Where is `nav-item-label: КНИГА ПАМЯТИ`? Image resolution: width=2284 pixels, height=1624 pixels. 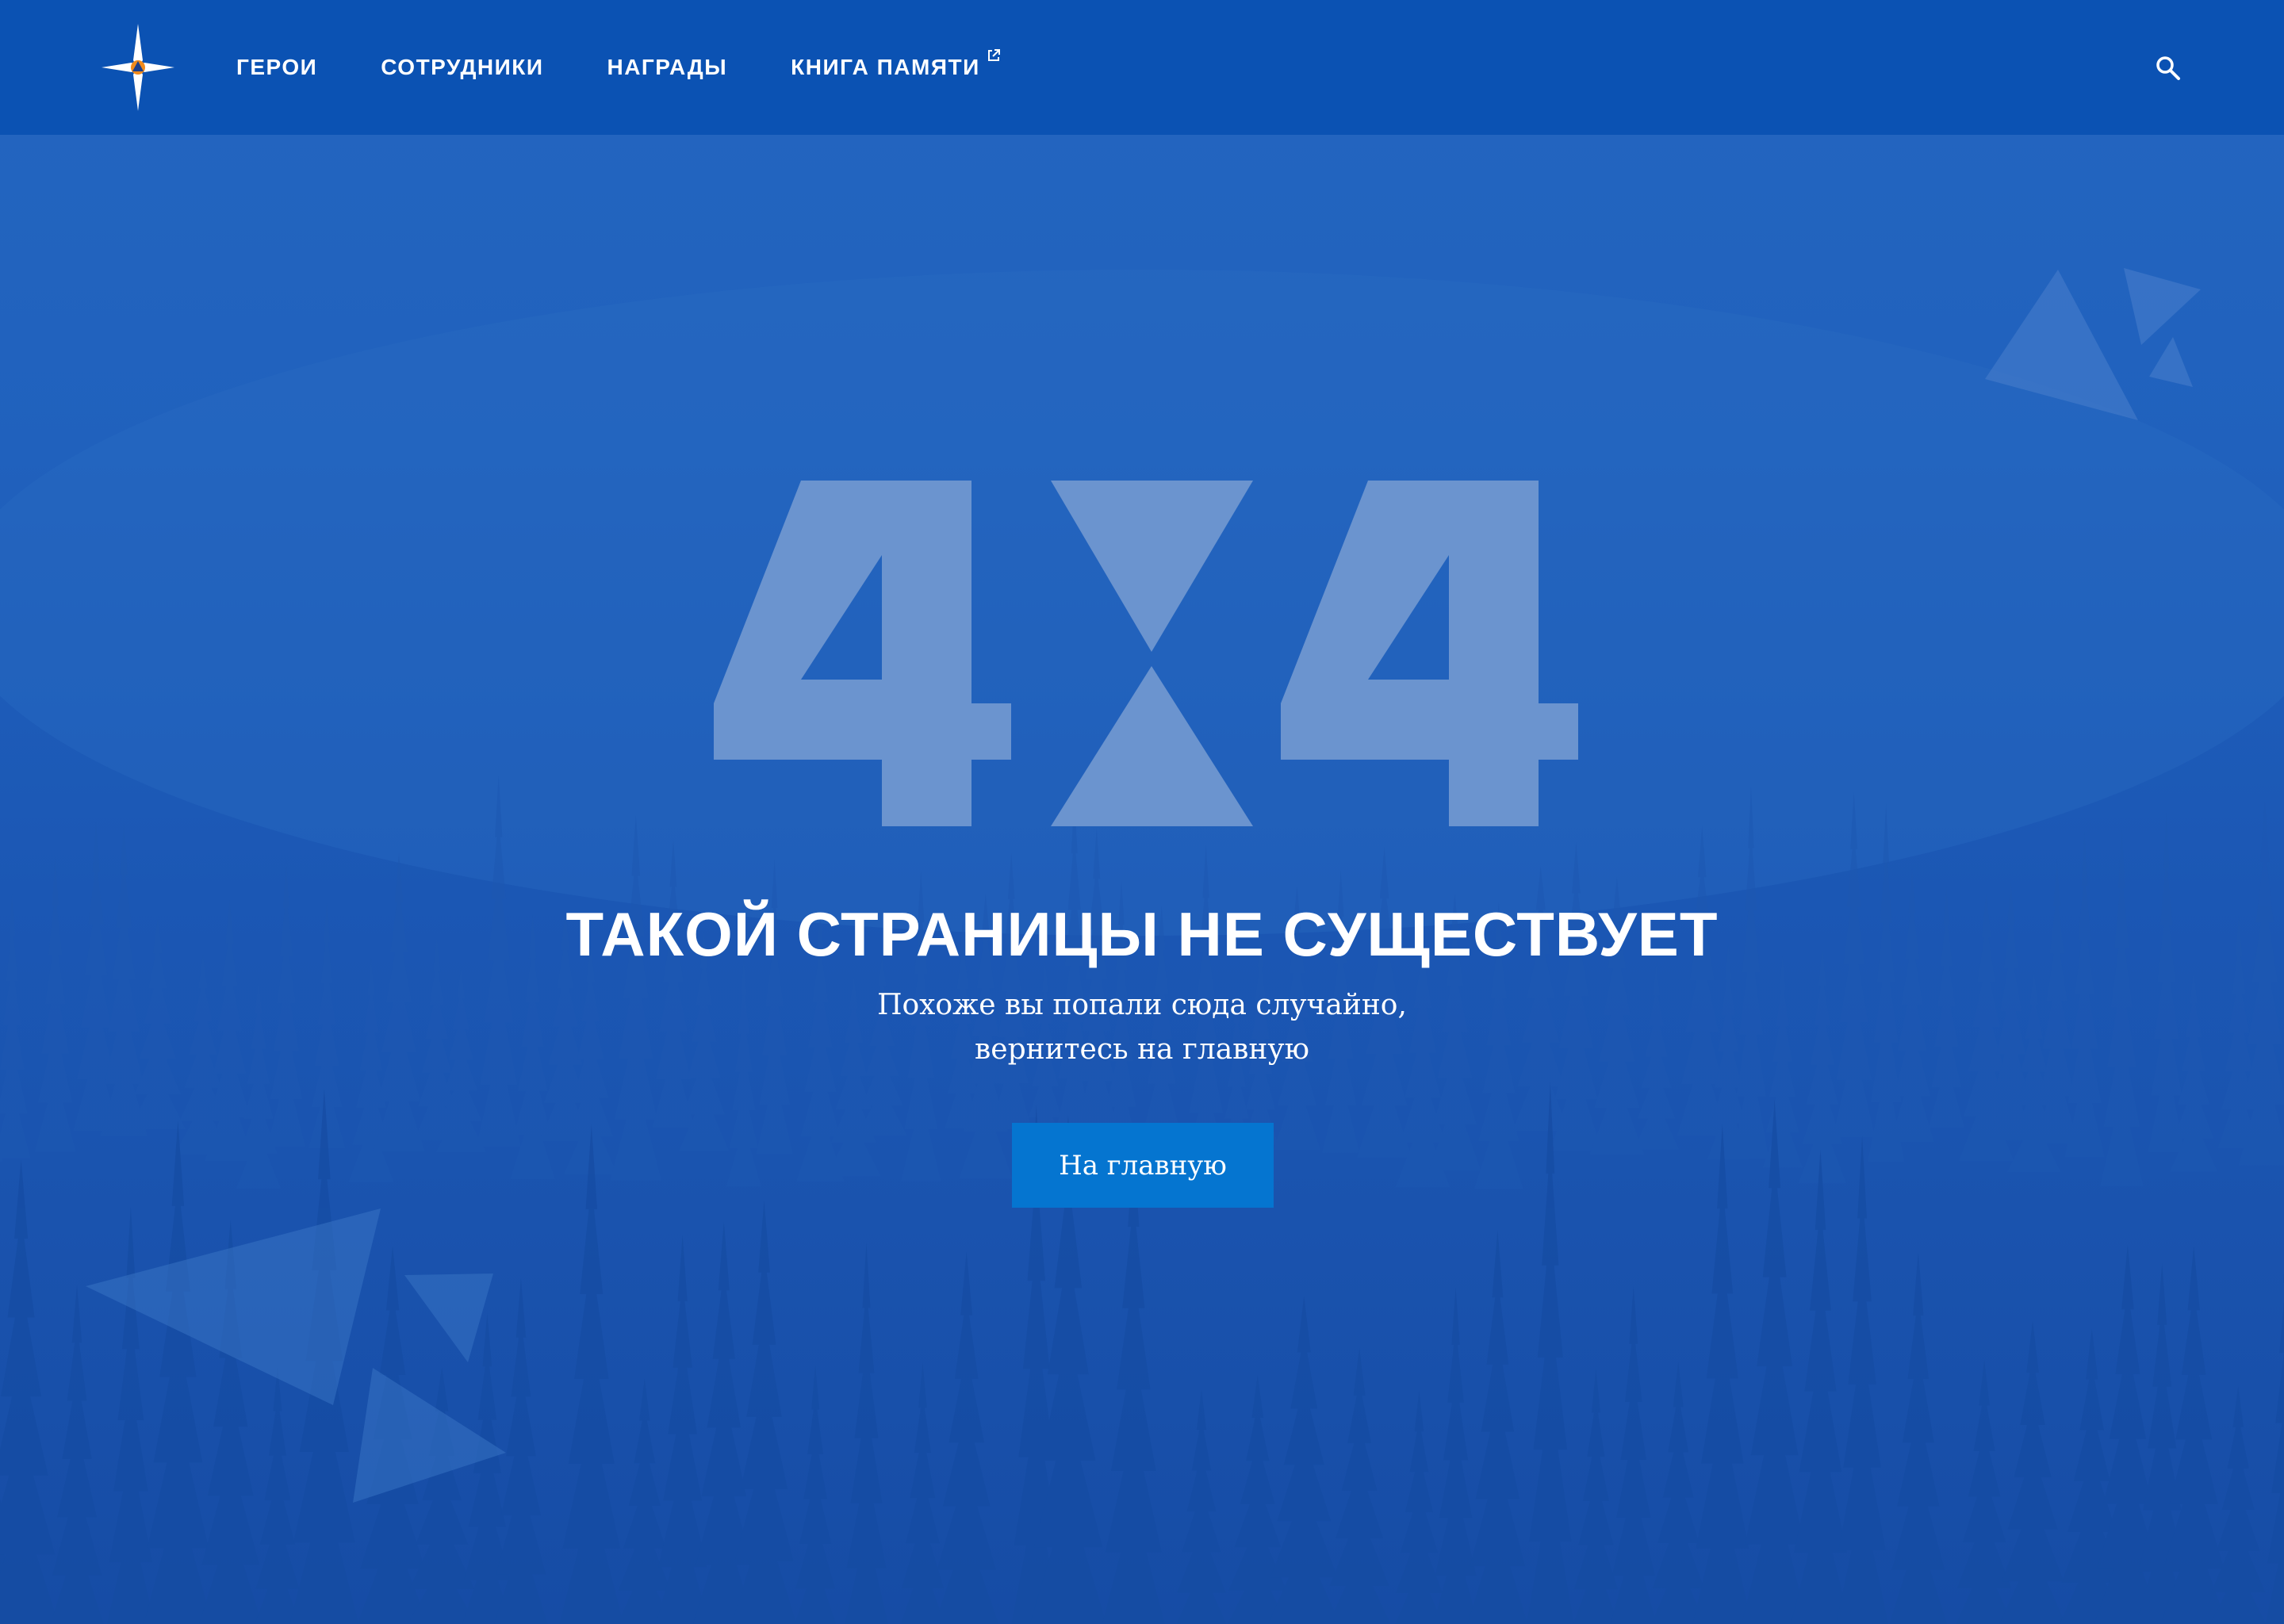
nav-item-label: КНИГА ПАМЯТИ is located at coordinates (885, 67).